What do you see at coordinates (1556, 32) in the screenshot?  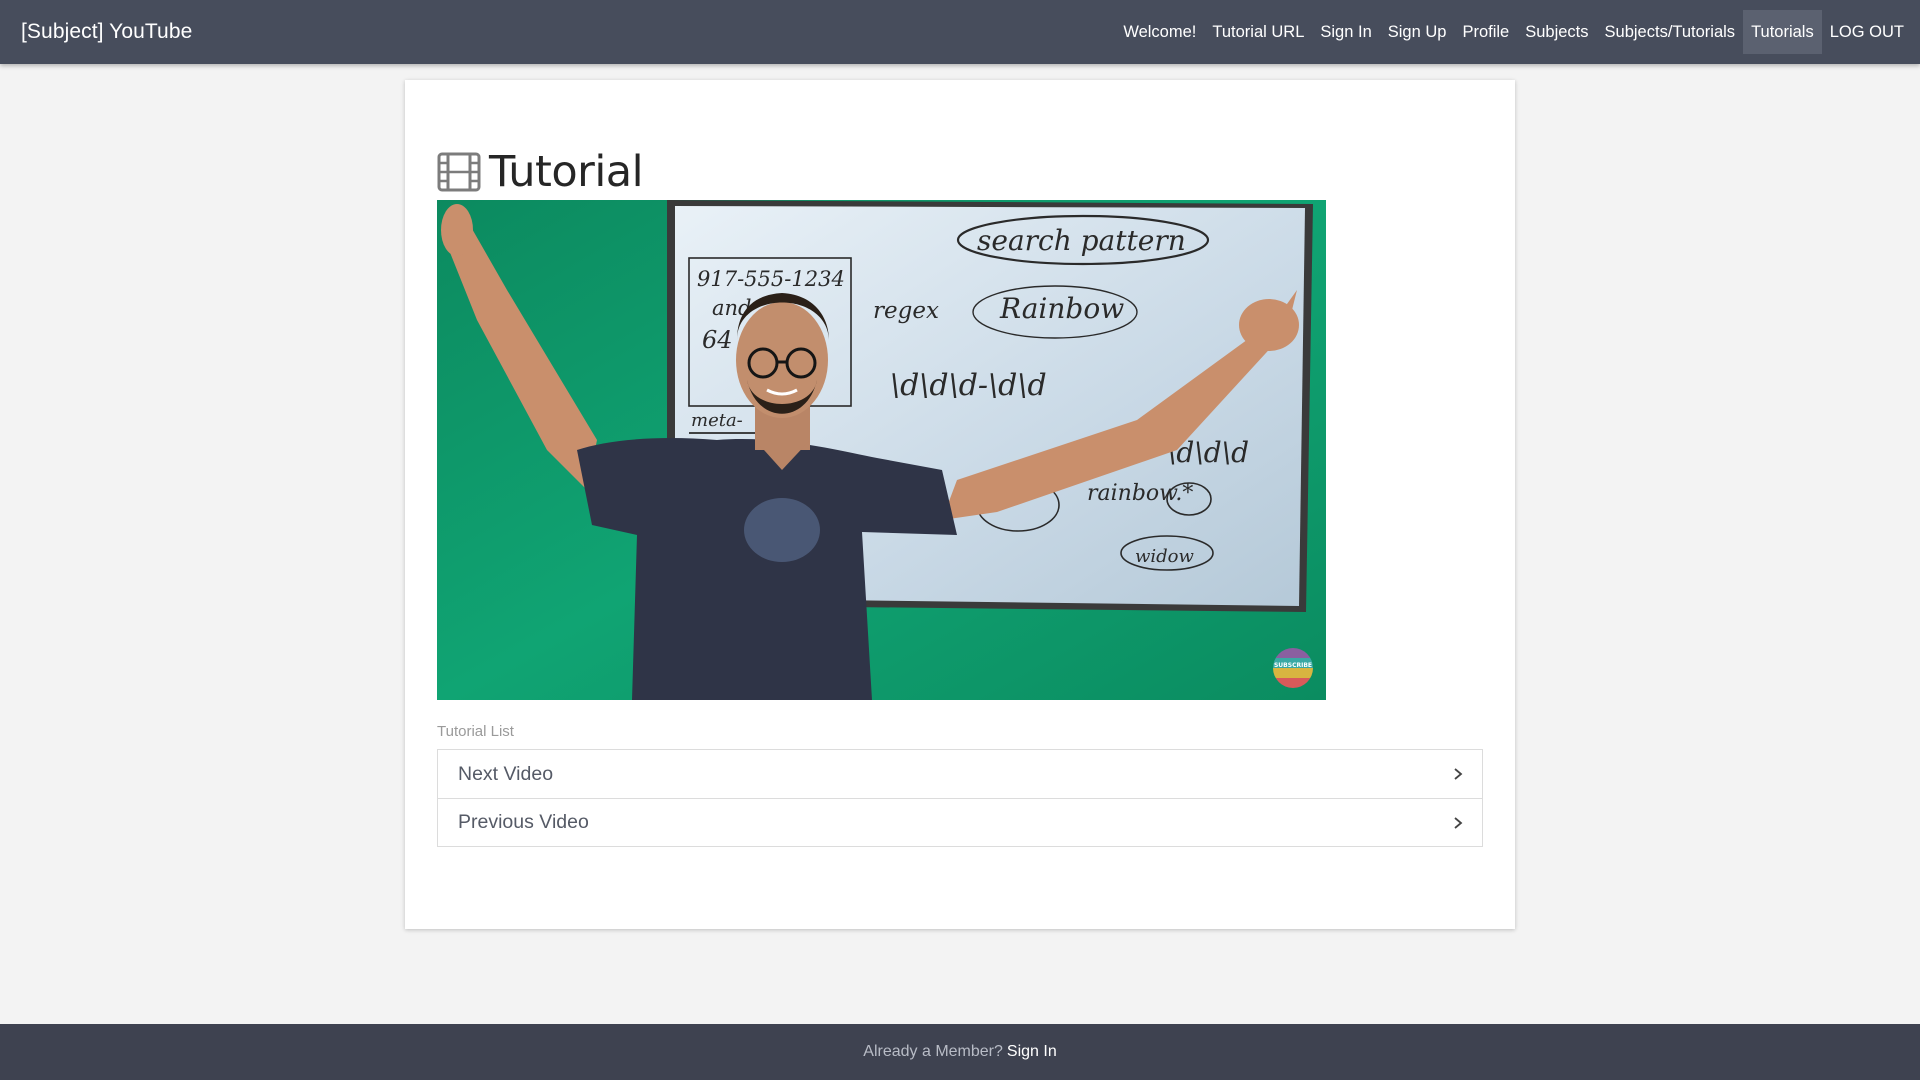 I see `nav-link-subjects: Subjects` at bounding box center [1556, 32].